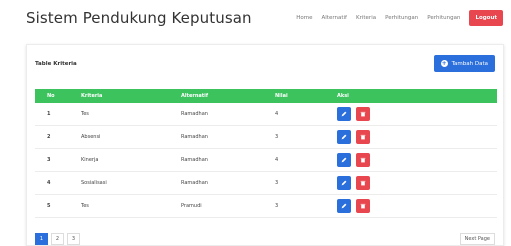  What do you see at coordinates (304, 18) in the screenshot?
I see `nav-home: Home` at bounding box center [304, 18].